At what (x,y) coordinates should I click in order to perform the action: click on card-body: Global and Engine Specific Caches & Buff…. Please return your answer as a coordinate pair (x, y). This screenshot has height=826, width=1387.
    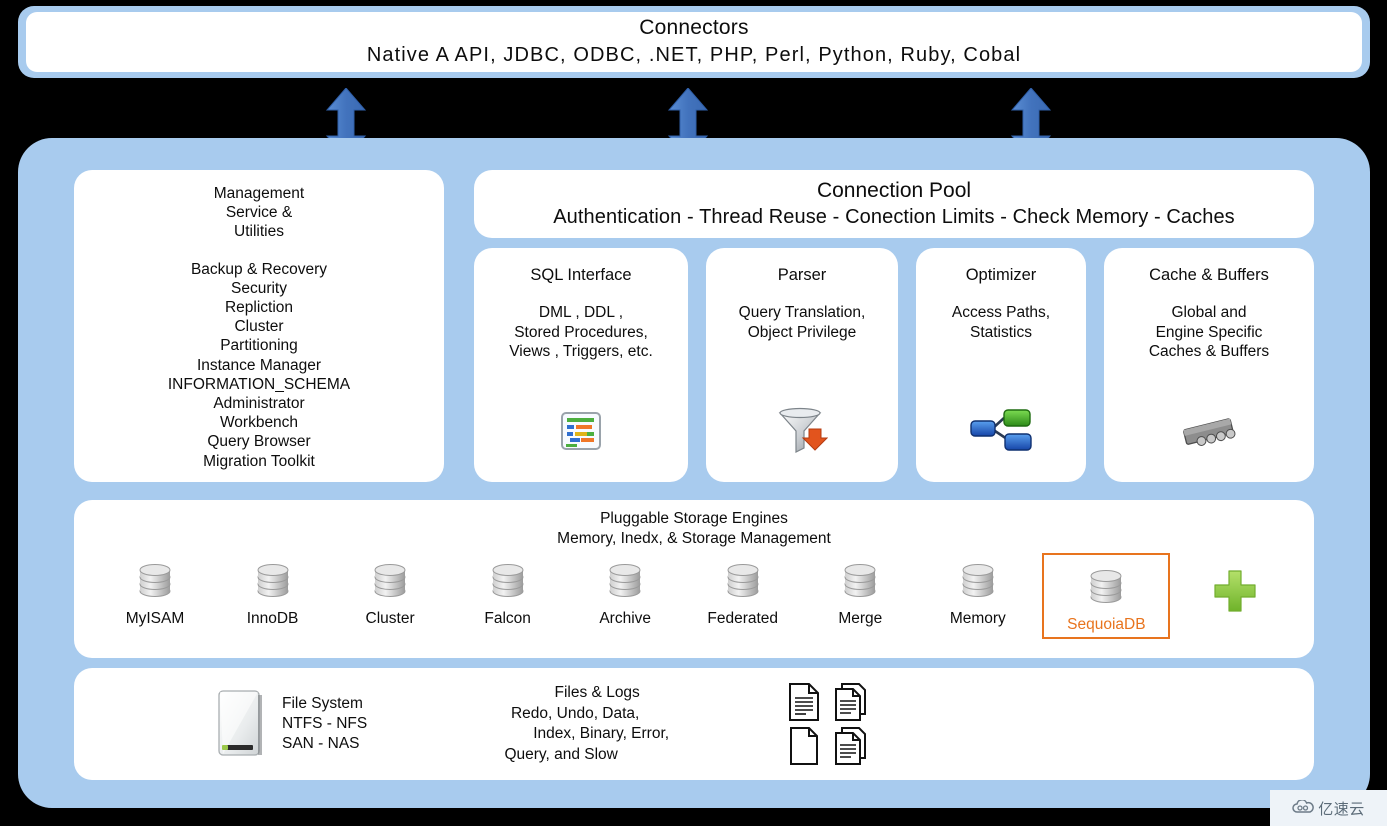
    Looking at the image, I should click on (1209, 332).